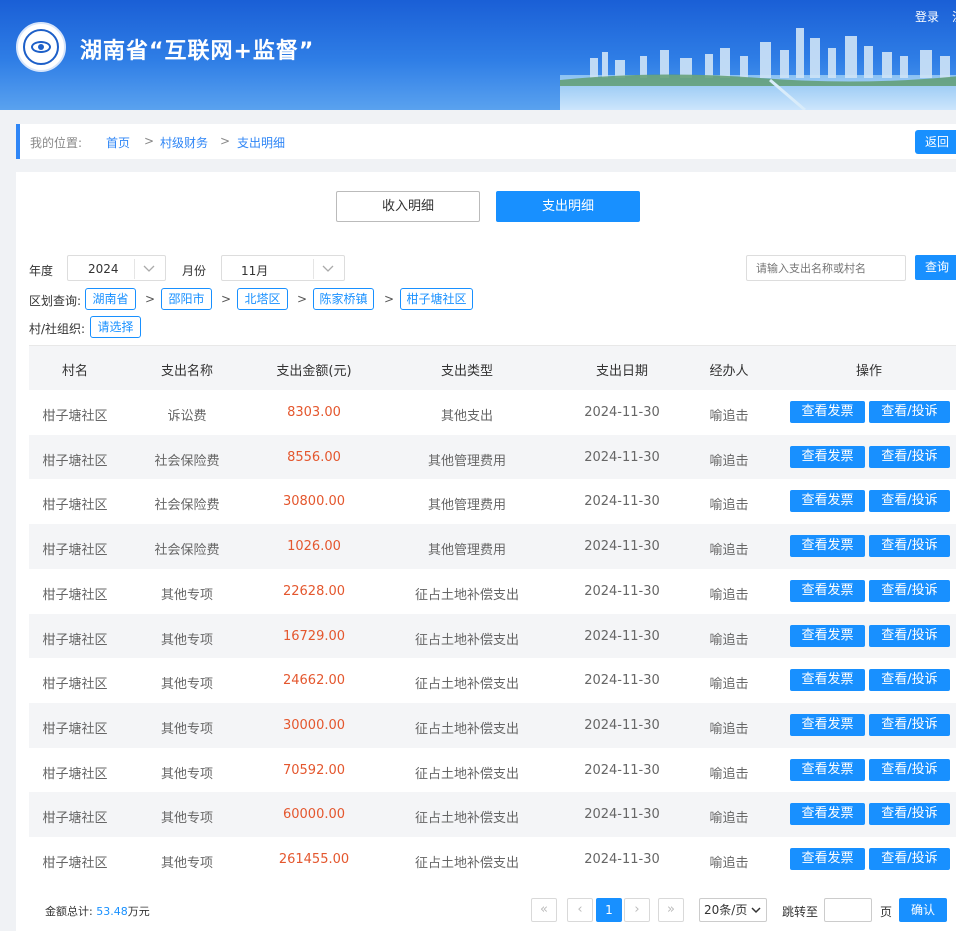  I want to click on next-page-button: ›, so click(637, 910).